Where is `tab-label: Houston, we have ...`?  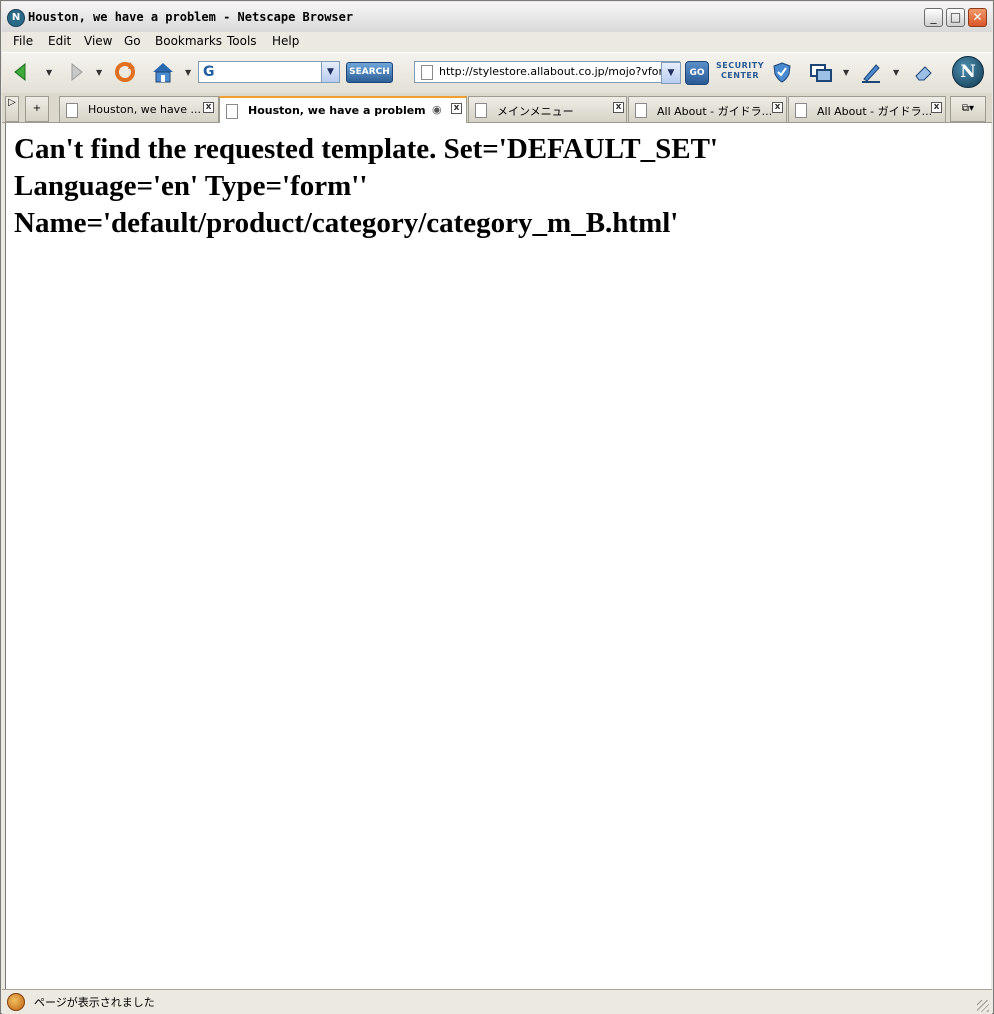
tab-label: Houston, we have ... is located at coordinates (144, 109).